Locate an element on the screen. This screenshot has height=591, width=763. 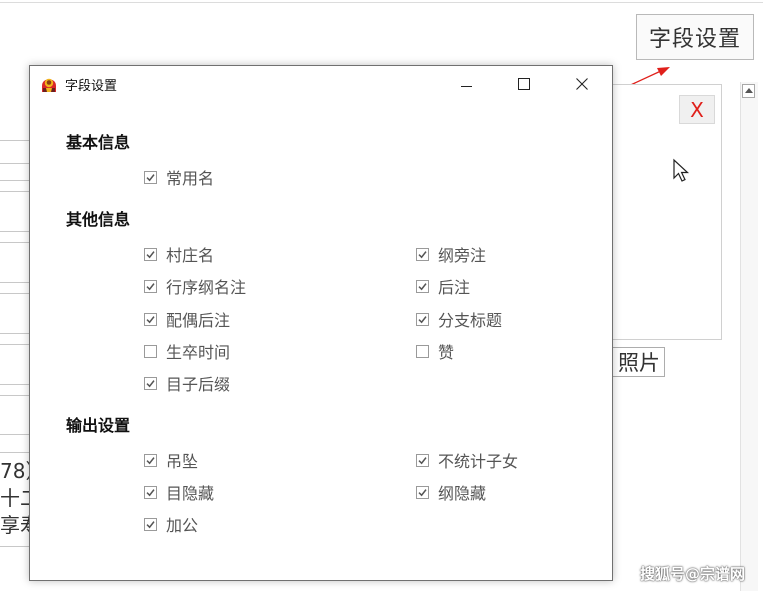
background-text-line: 享寿 is located at coordinates (15, 525).